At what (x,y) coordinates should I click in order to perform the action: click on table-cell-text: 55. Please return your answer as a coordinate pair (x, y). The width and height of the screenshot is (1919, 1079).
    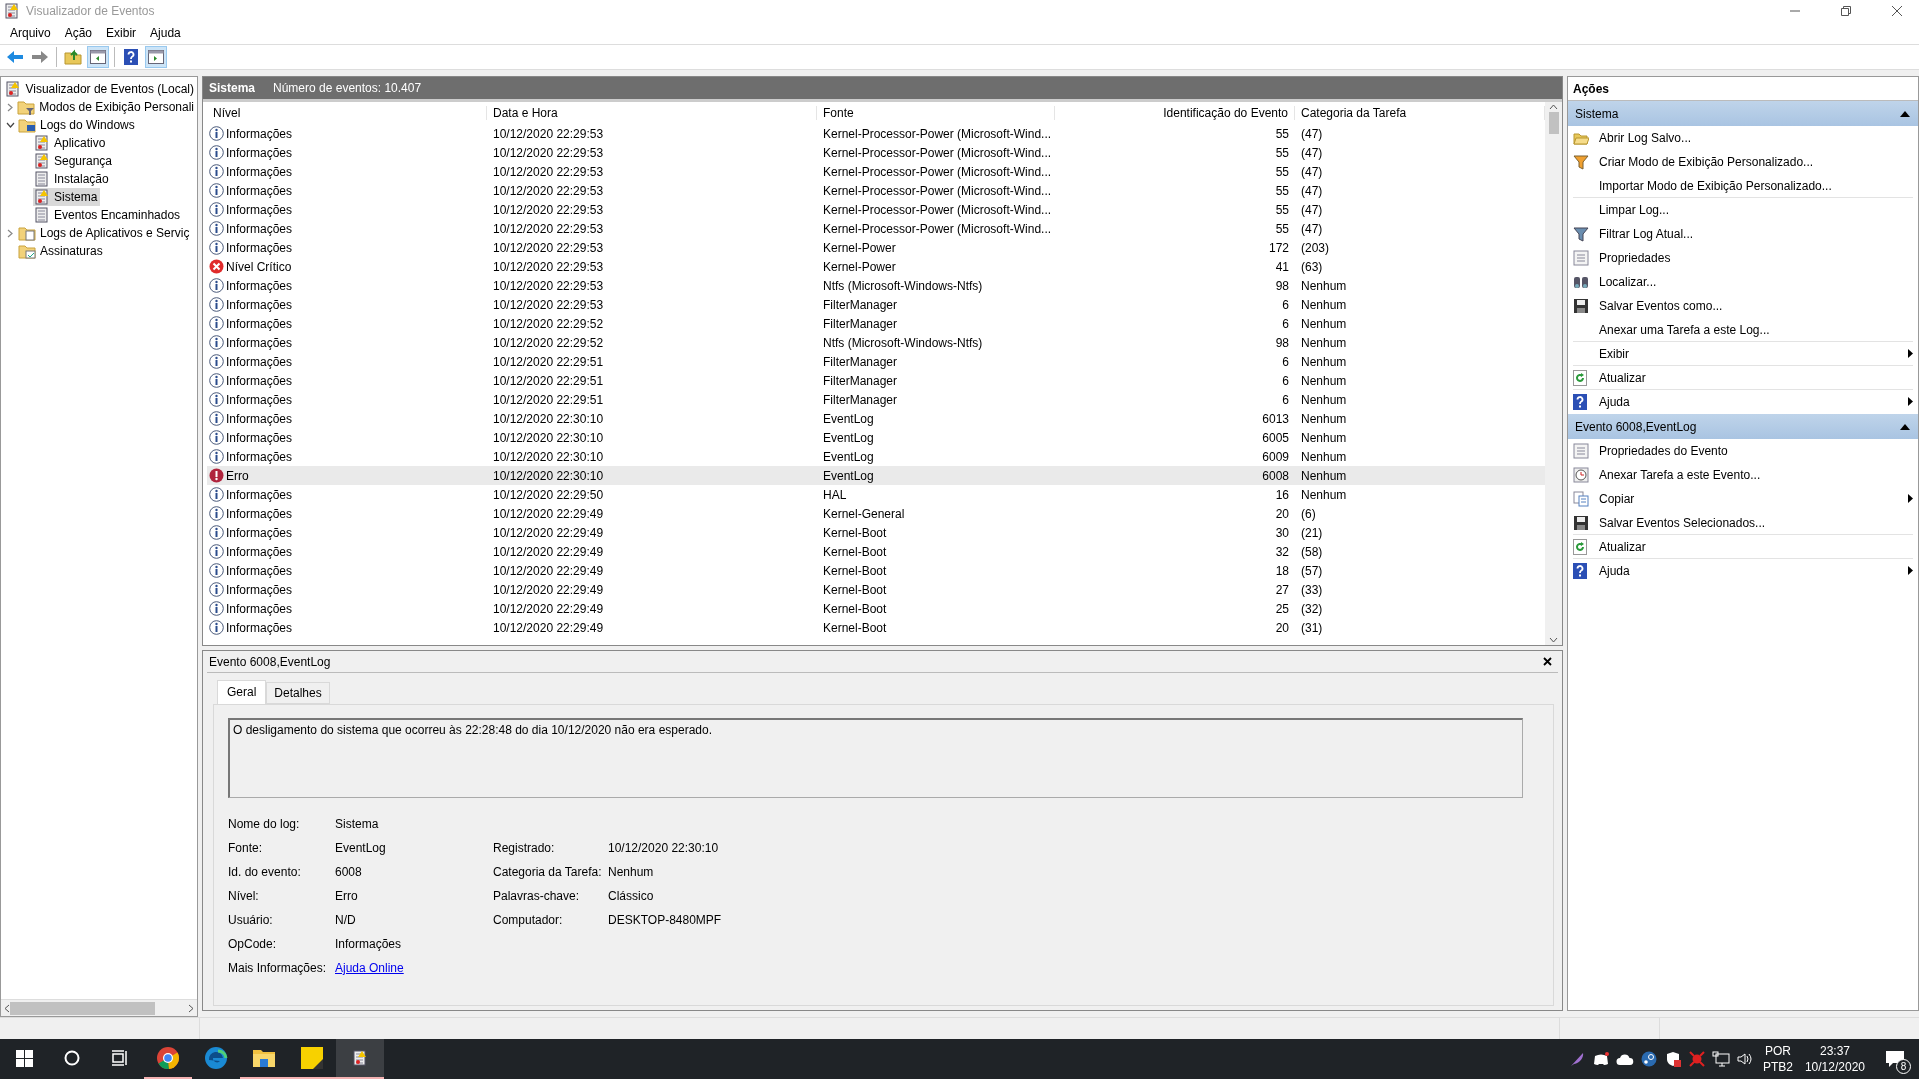
    Looking at the image, I should click on (1282, 152).